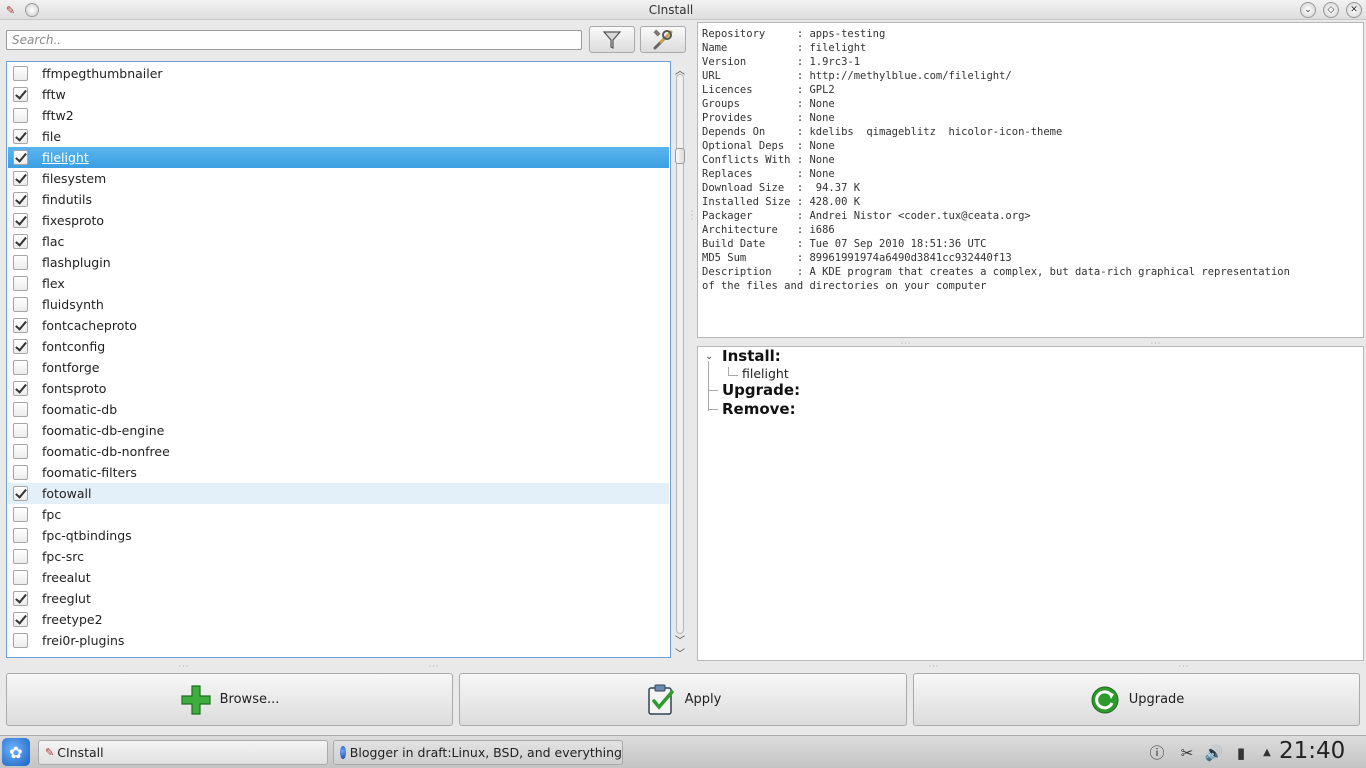 This screenshot has height=768, width=1366. I want to click on package-row: fontforge, so click(338, 367).